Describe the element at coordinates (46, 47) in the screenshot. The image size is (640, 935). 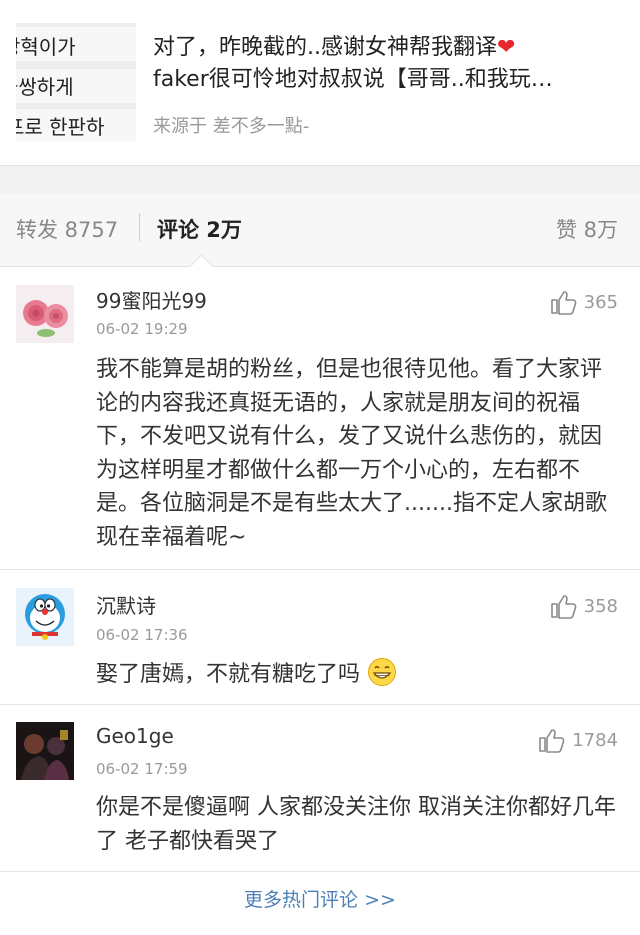
I see `thumbnail-text-line: 강혁이가` at that location.